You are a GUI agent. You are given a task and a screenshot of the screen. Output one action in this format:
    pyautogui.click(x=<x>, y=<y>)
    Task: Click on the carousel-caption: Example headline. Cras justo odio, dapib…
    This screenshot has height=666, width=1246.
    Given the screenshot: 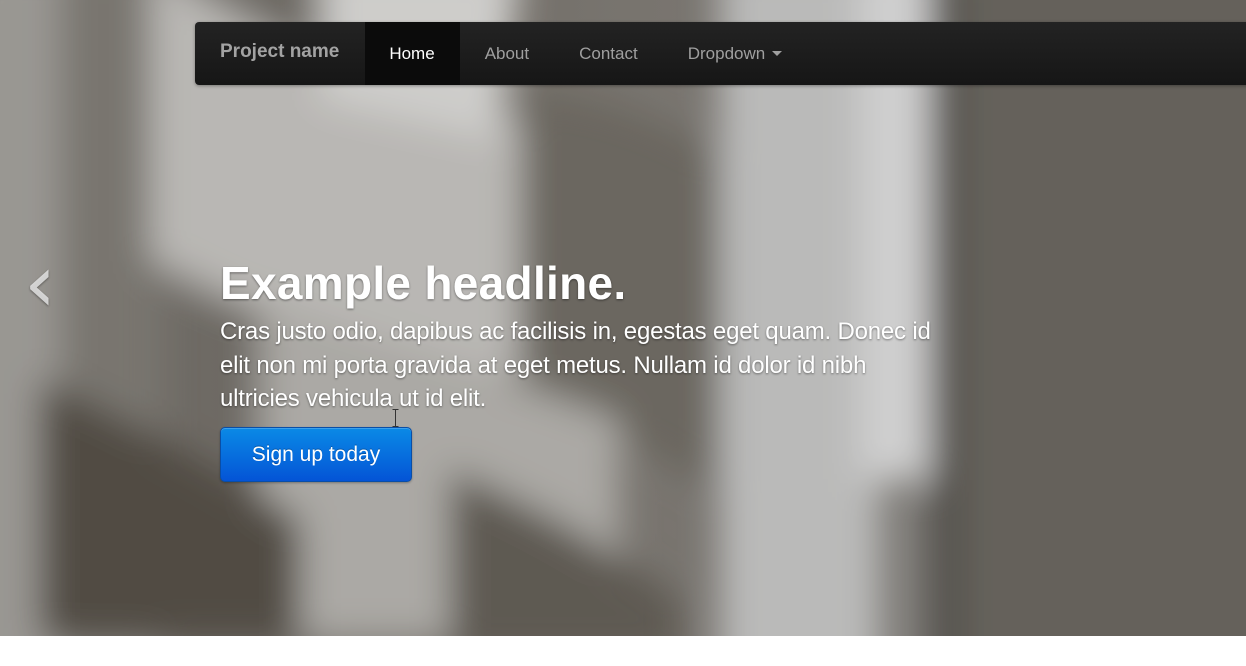 What is the action you would take?
    pyautogui.click(x=580, y=335)
    